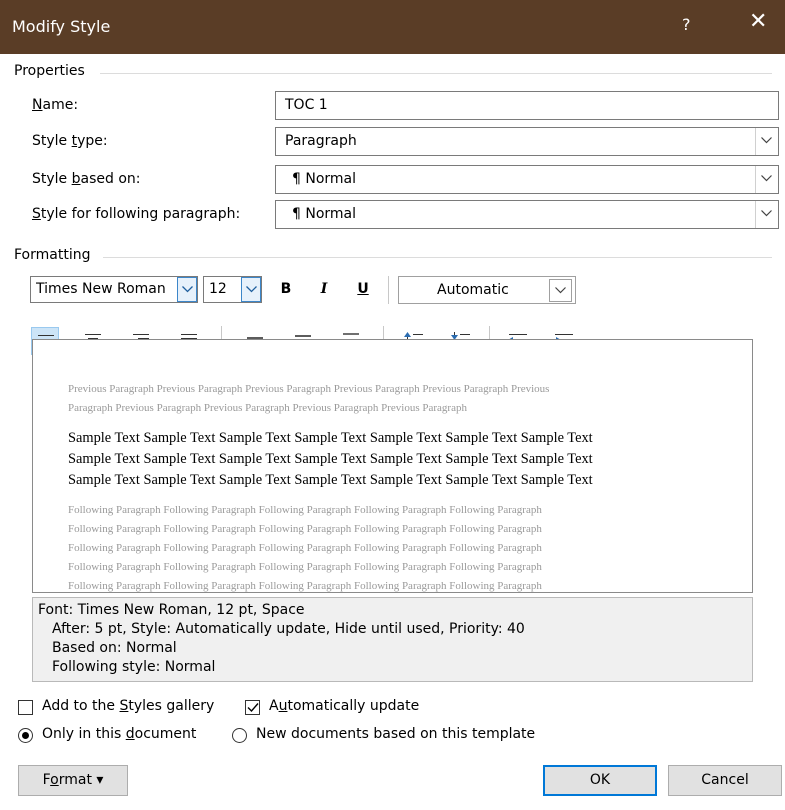  Describe the element at coordinates (392, 27) in the screenshot. I see `title-bar: Modify Style ? ✕` at that location.